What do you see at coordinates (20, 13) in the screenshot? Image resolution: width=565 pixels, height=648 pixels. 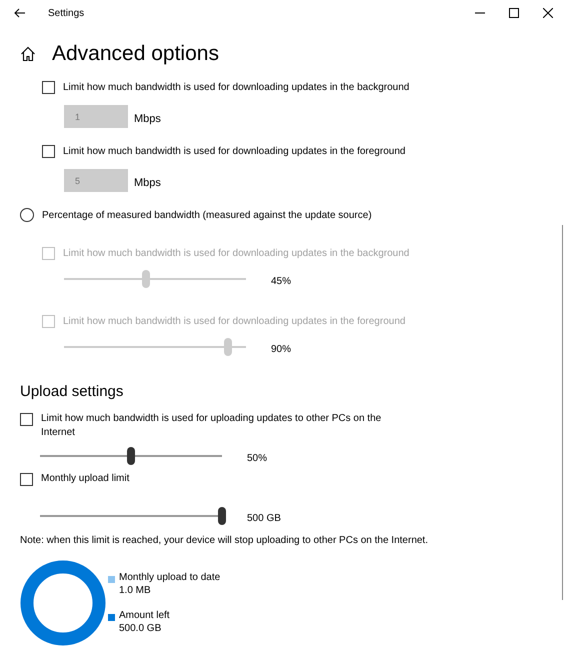 I see `back-icon` at bounding box center [20, 13].